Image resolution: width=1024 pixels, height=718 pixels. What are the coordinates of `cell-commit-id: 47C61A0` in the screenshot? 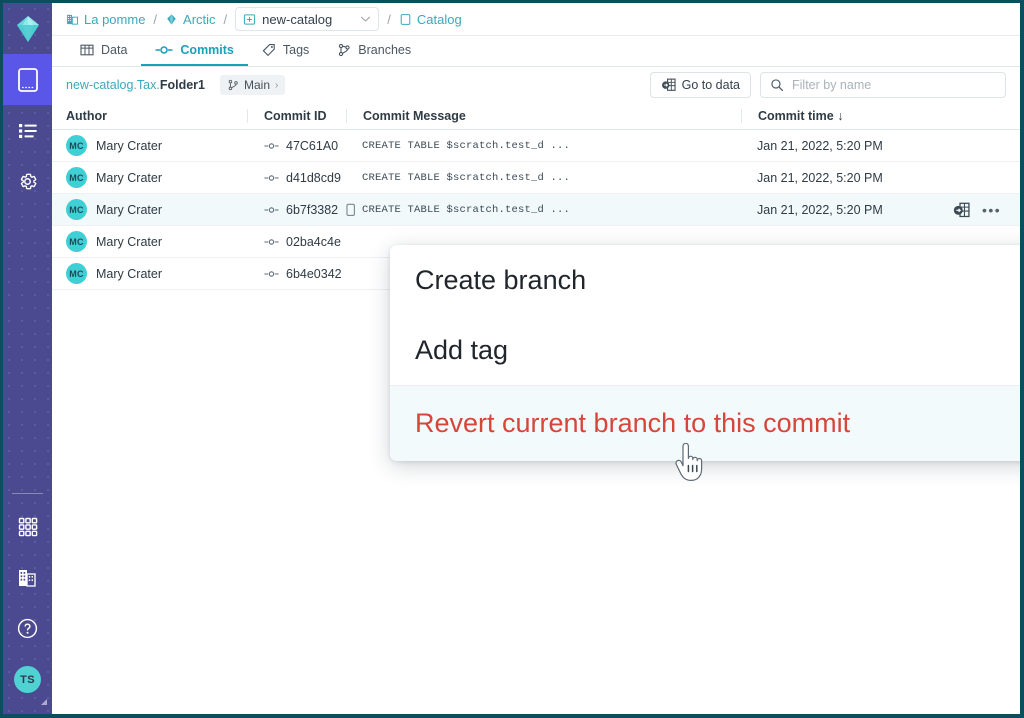 It's located at (296, 146).